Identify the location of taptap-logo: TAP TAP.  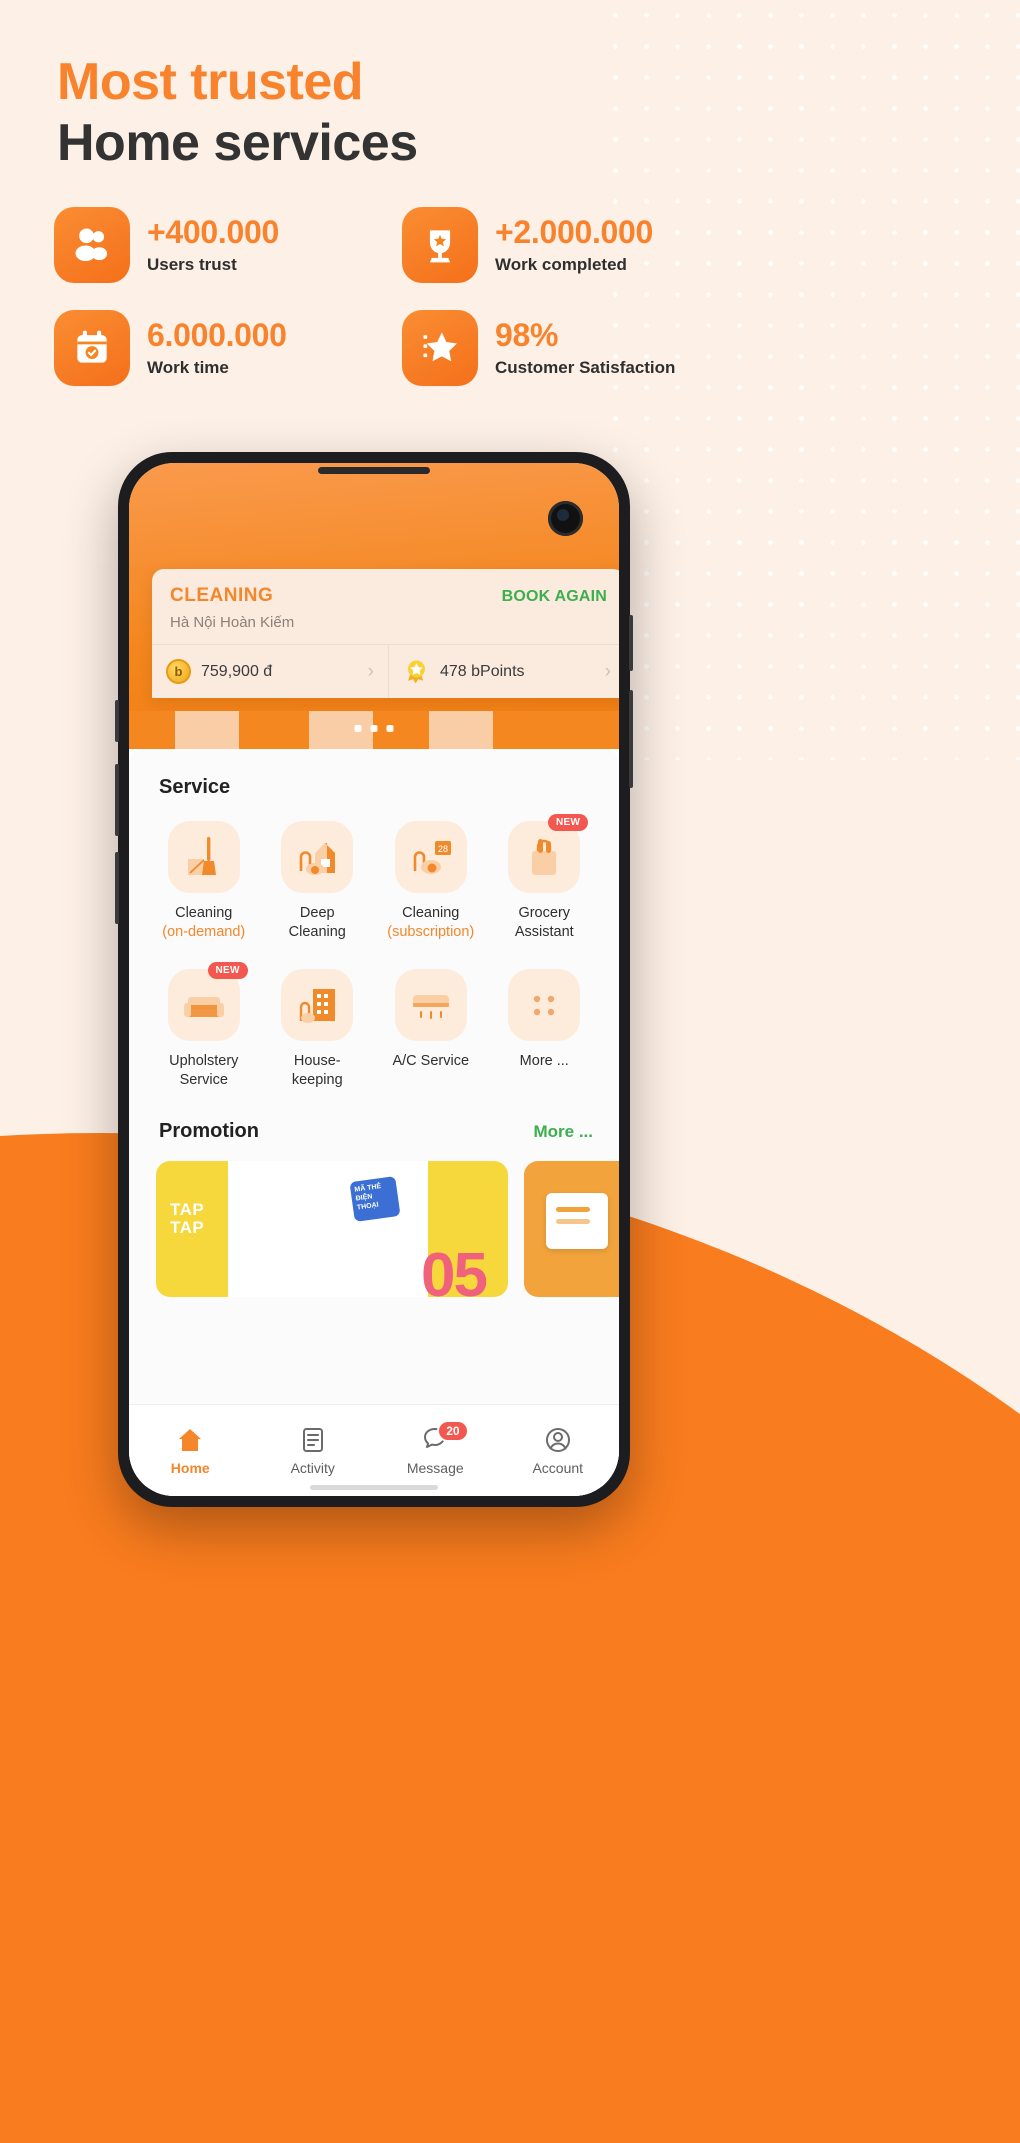
(187, 1219).